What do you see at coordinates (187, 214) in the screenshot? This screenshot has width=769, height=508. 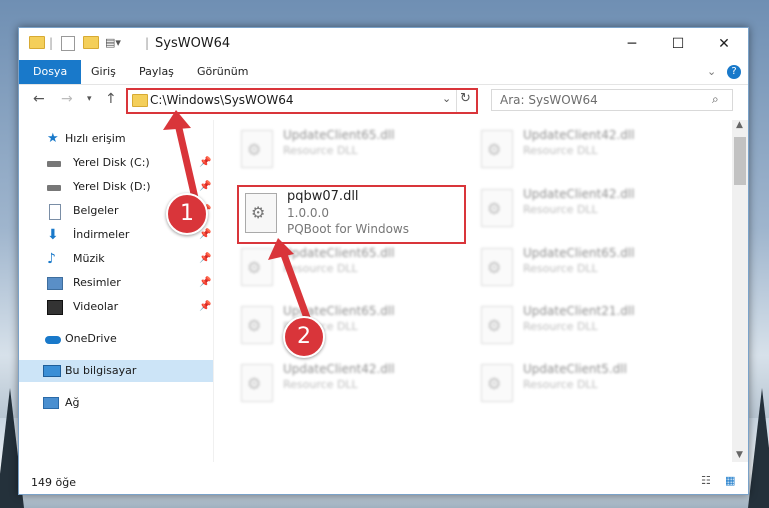 I see `step-badge-1: 1` at bounding box center [187, 214].